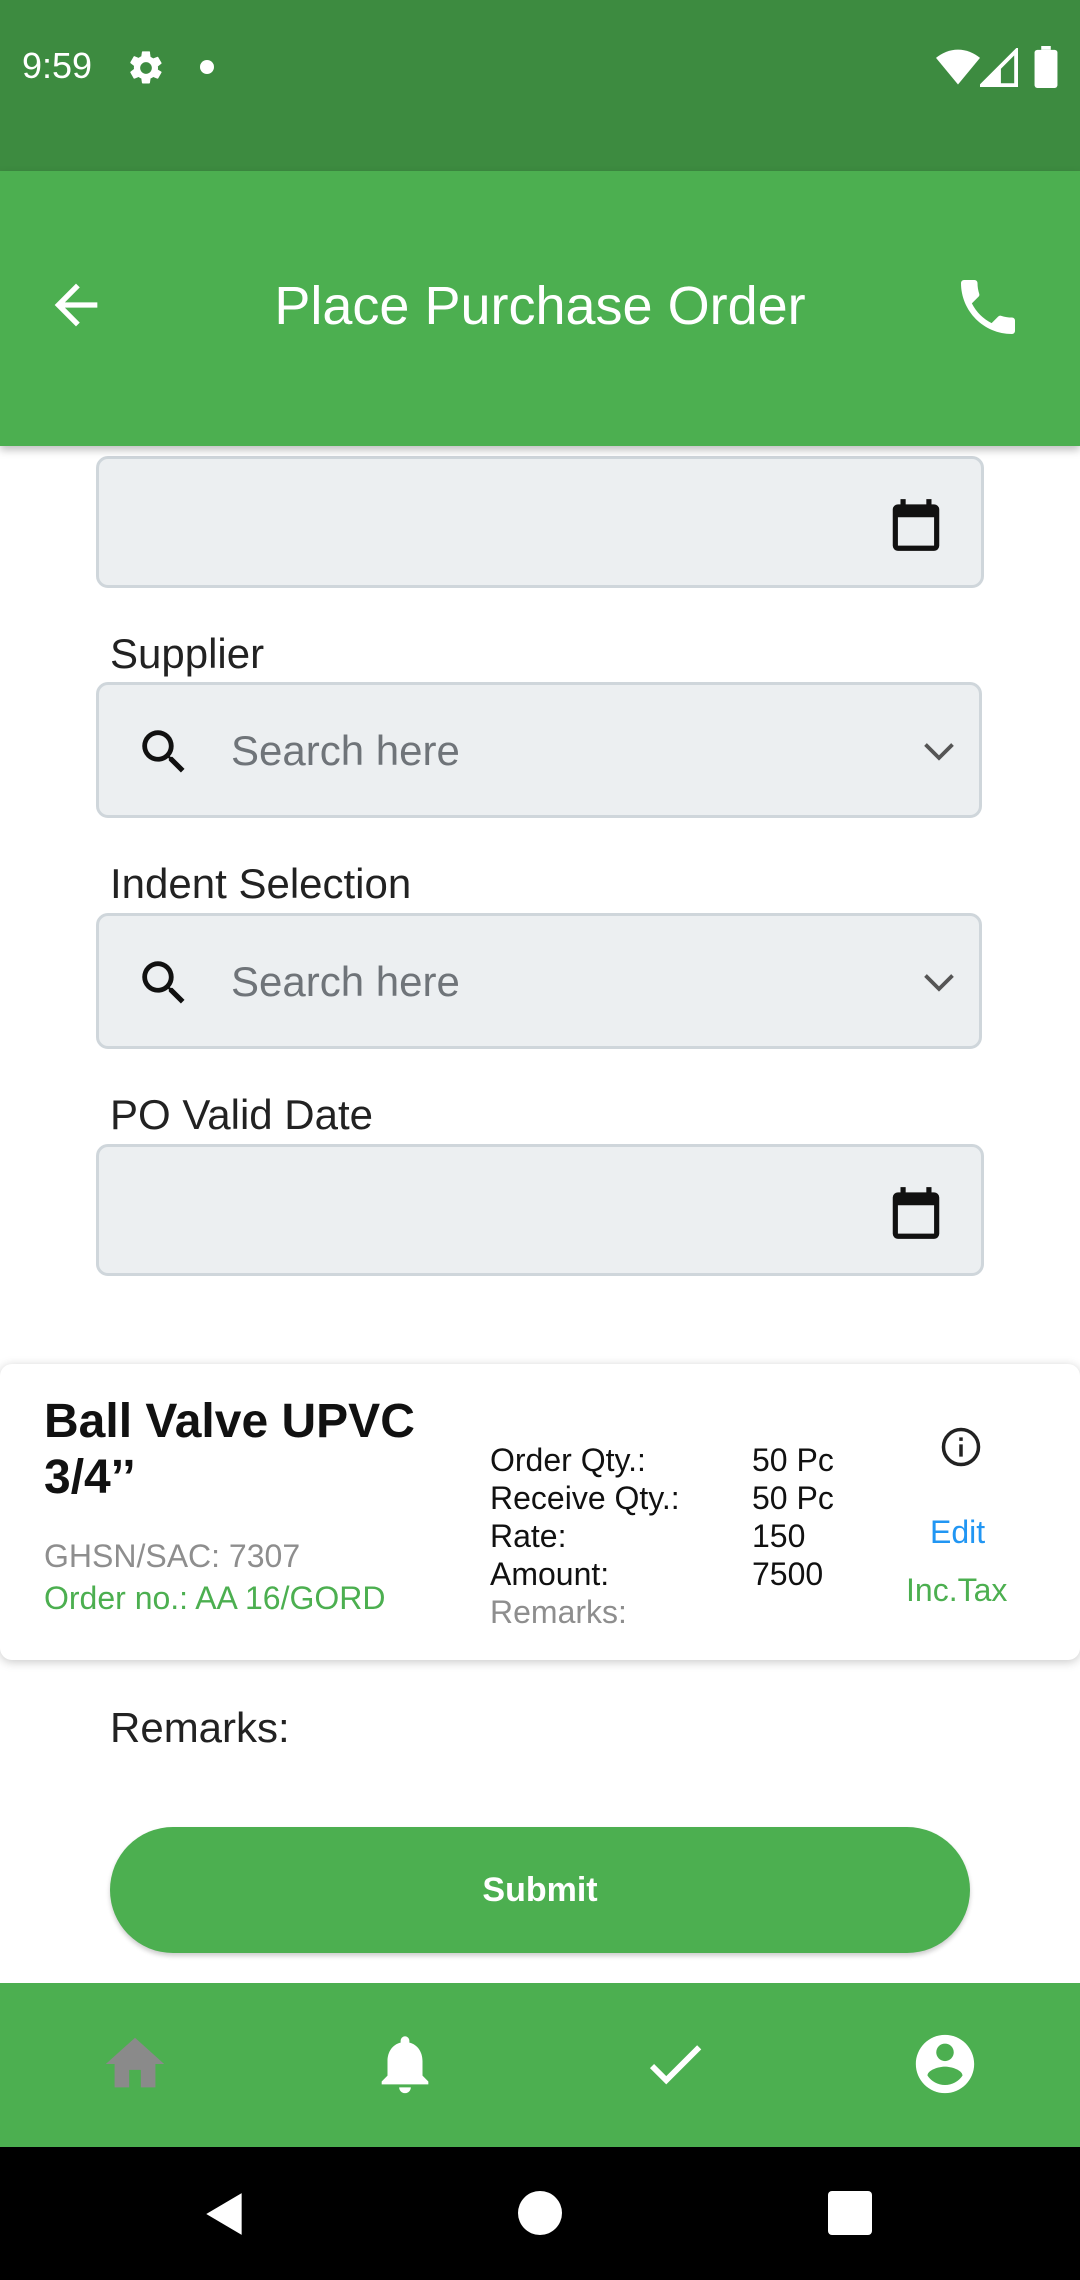 The height and width of the screenshot is (2280, 1080). I want to click on po-valid-date-field, so click(540, 1210).